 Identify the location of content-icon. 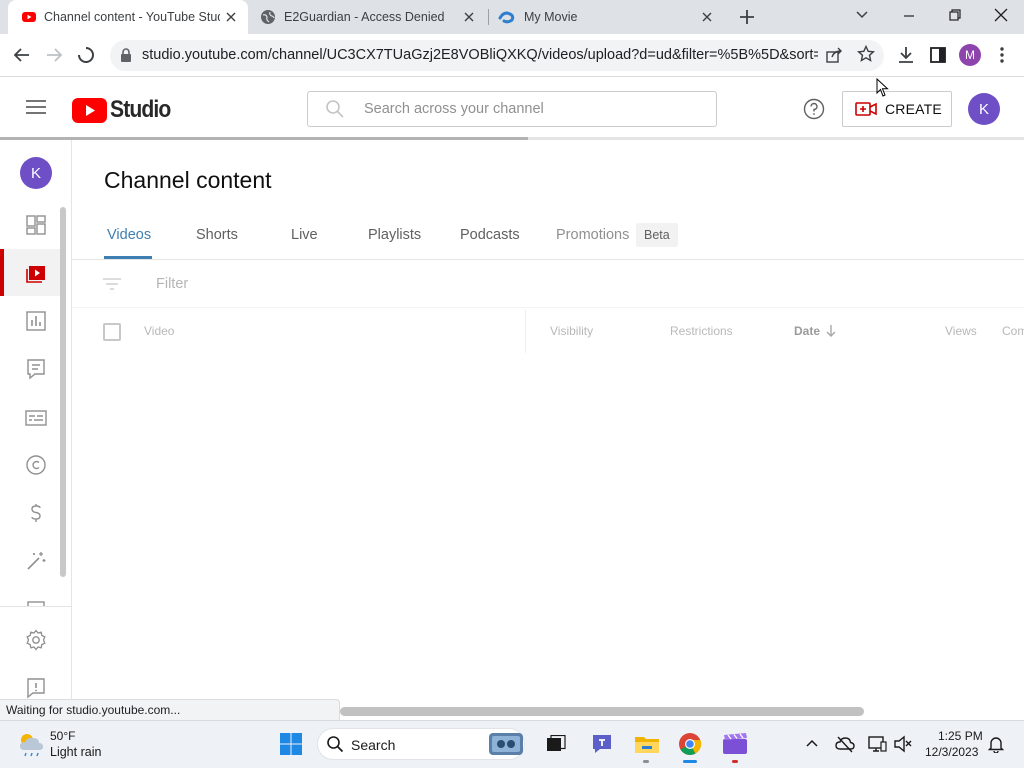
(36, 273).